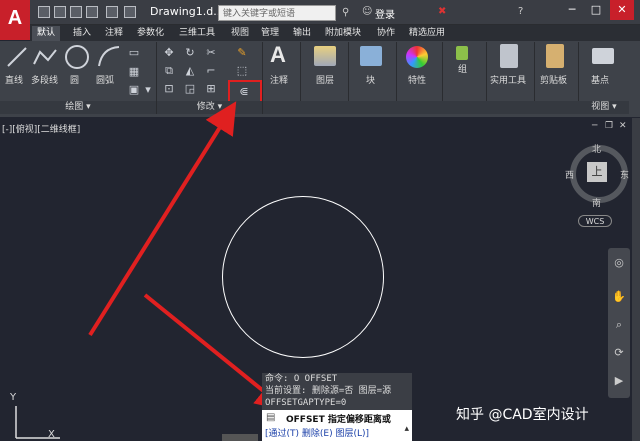  I want to click on explode-icon: ⬚, so click(242, 71).